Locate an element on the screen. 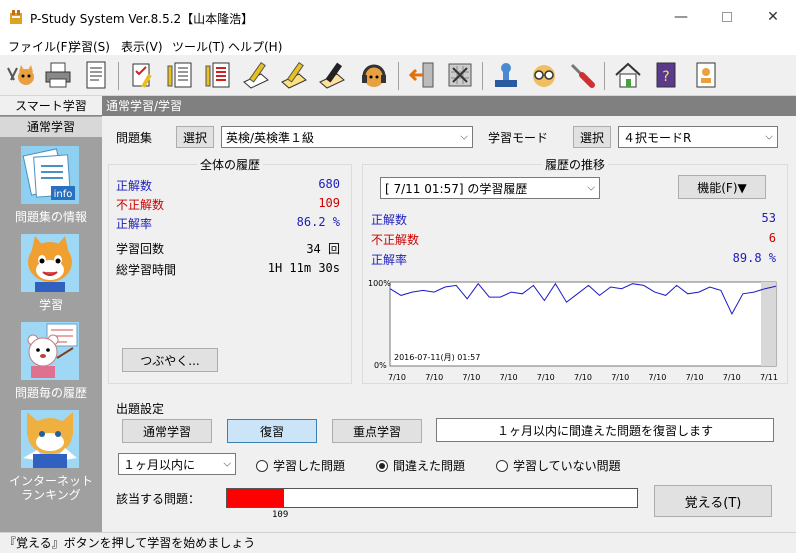 The width and height of the screenshot is (796, 553). mode-review-button: 復習 is located at coordinates (272, 431).